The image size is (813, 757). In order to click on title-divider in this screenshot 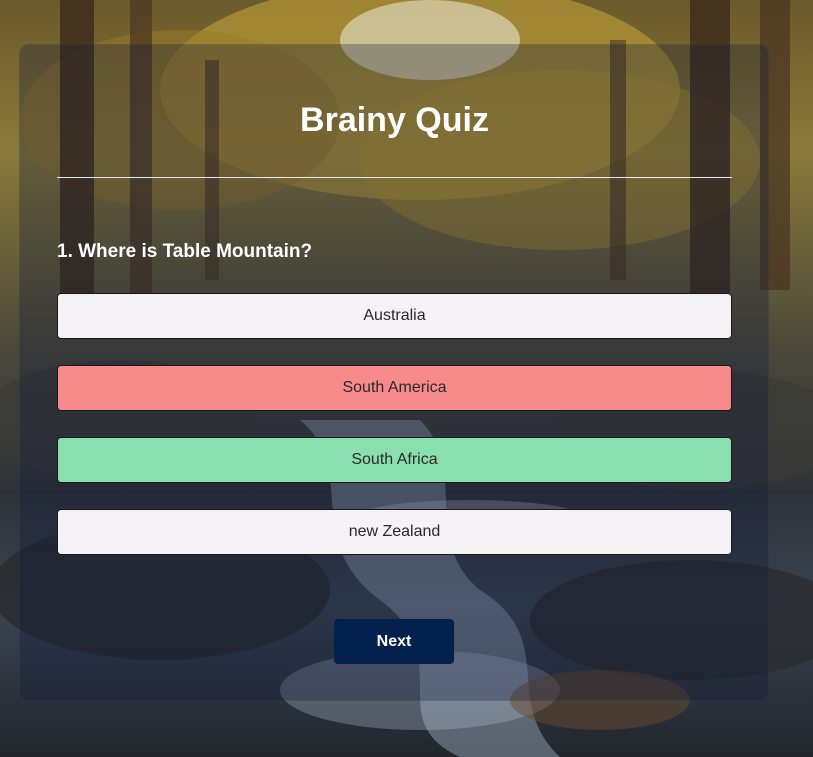, I will do `click(394, 177)`.